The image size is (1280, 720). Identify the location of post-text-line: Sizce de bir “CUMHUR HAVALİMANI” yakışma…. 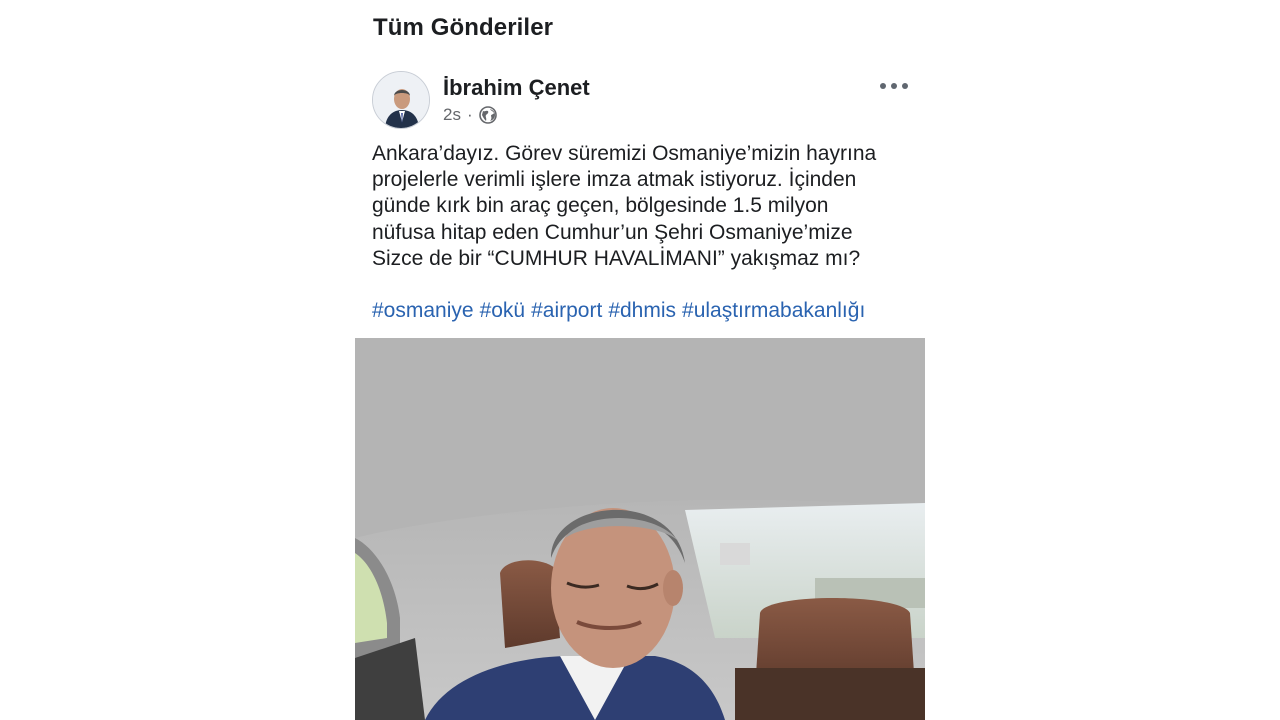
(616, 258).